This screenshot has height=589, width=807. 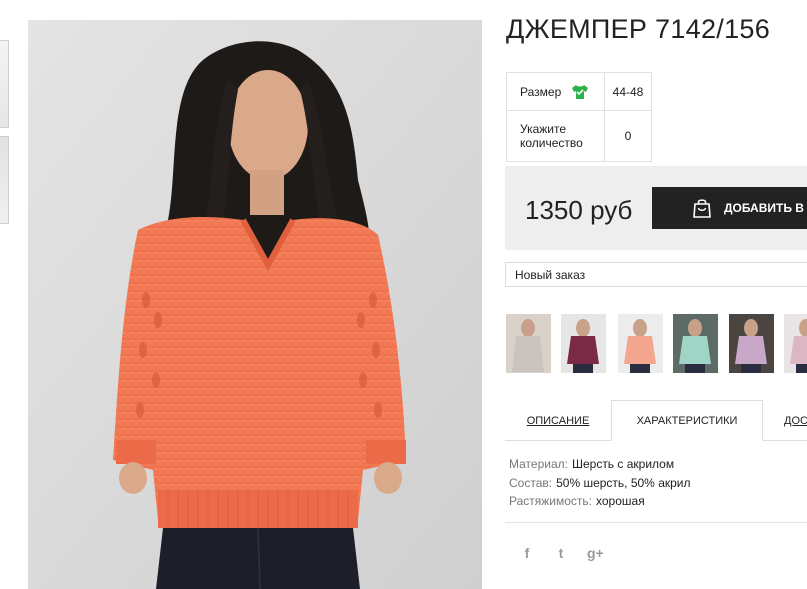 I want to click on product-title: ДЖЕМПЕР 7142/156, so click(x=638, y=29).